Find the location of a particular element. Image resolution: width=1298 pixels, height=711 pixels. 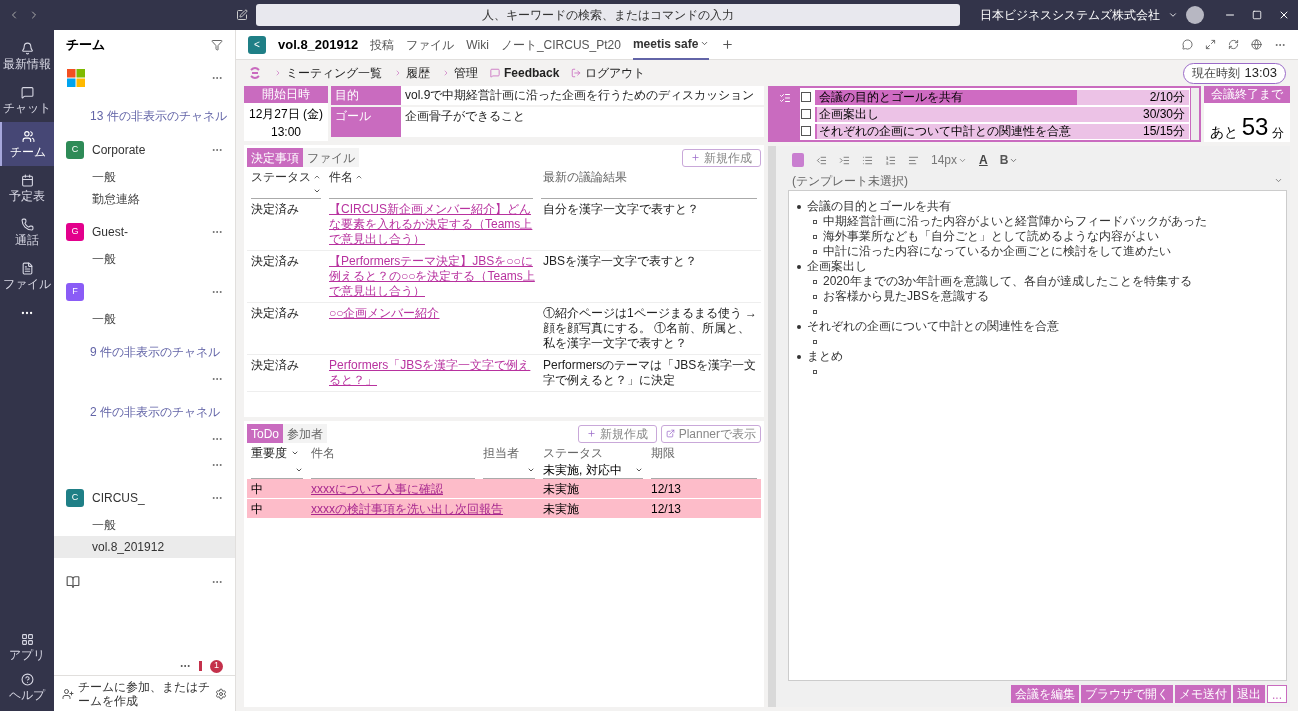

maximize-icon is located at coordinates (1257, 15).